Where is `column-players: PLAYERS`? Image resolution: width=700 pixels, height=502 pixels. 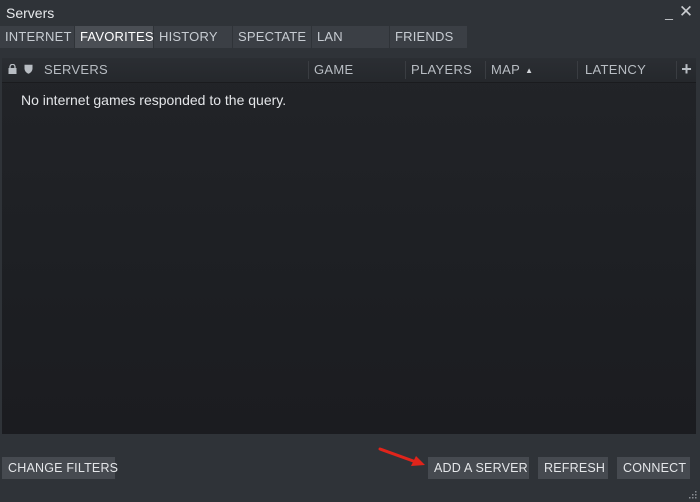 column-players: PLAYERS is located at coordinates (445, 70).